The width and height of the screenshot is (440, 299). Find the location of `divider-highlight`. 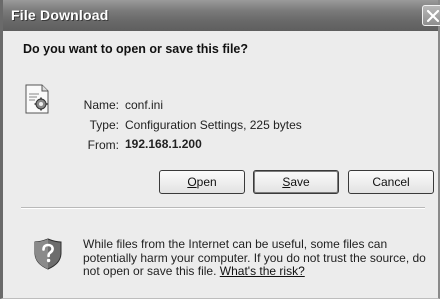

divider-highlight is located at coordinates (223, 208).